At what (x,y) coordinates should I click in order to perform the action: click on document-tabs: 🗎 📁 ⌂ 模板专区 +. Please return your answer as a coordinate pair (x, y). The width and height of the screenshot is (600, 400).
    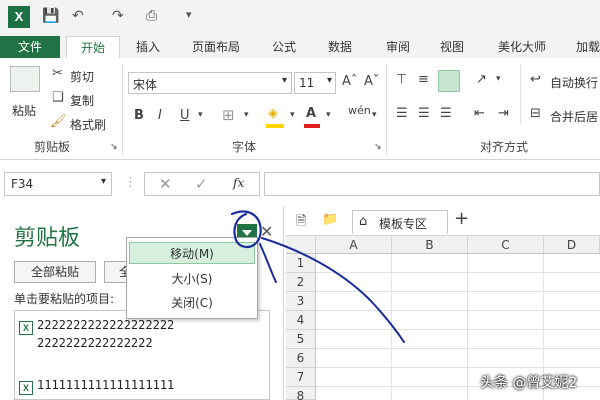
    Looking at the image, I should click on (443, 221).